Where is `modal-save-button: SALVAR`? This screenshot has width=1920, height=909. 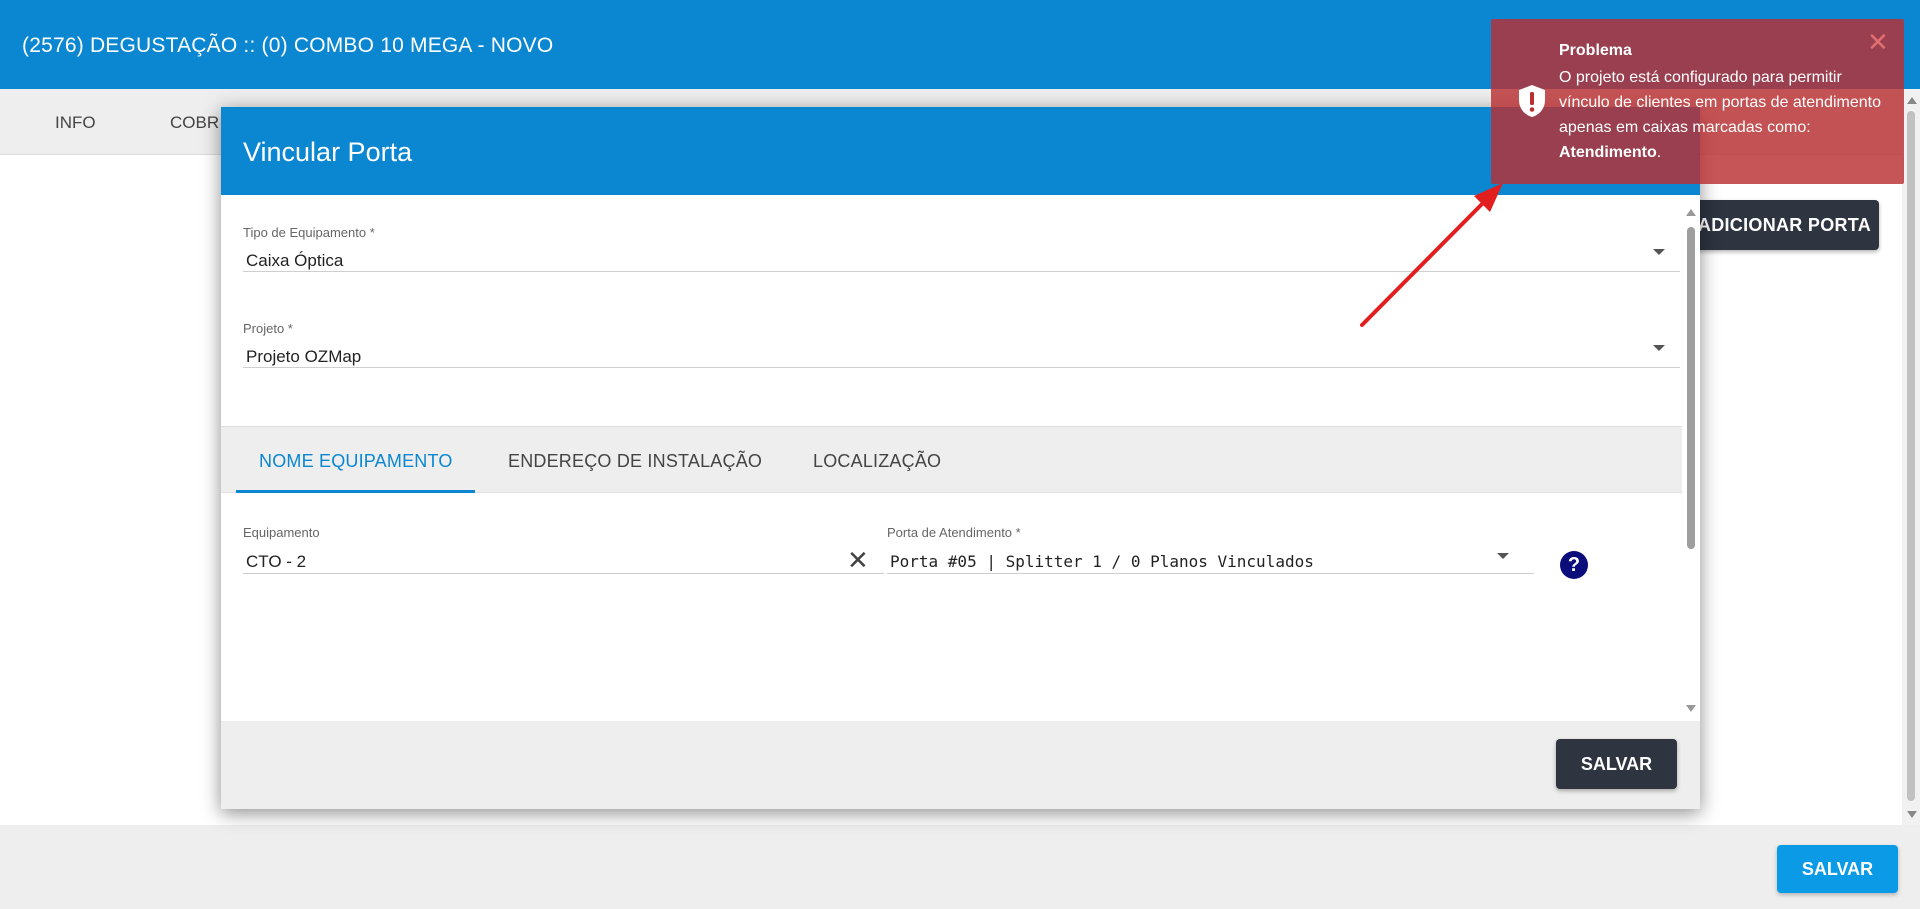 modal-save-button: SALVAR is located at coordinates (1616, 764).